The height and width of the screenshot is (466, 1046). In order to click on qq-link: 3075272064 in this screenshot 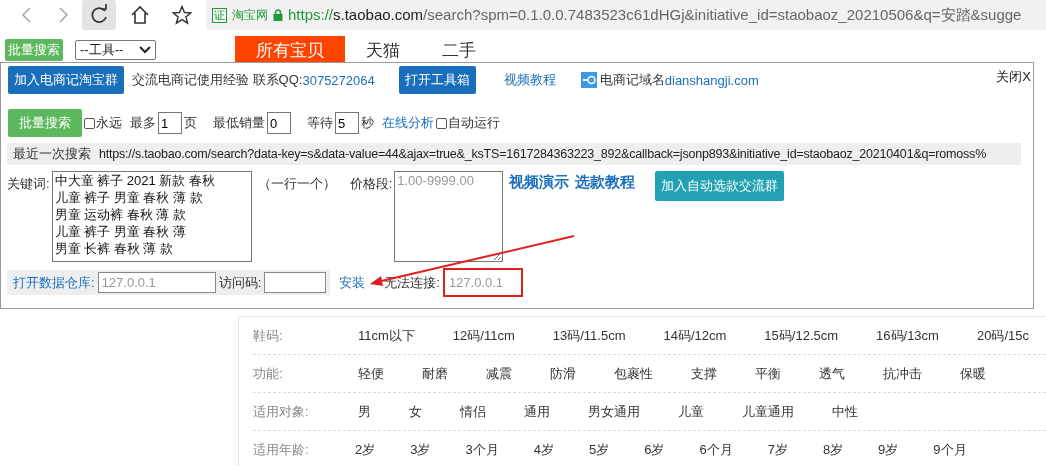, I will do `click(338, 80)`.